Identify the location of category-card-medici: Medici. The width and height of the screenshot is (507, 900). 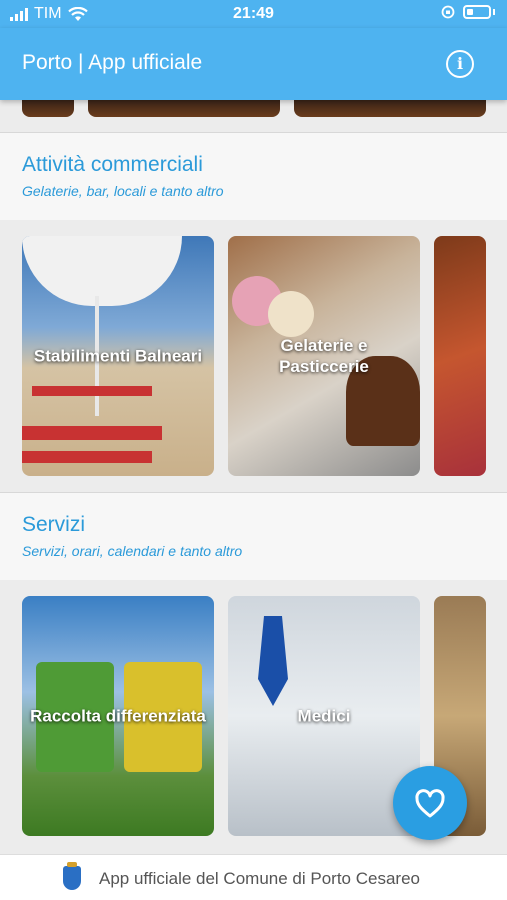
(324, 716).